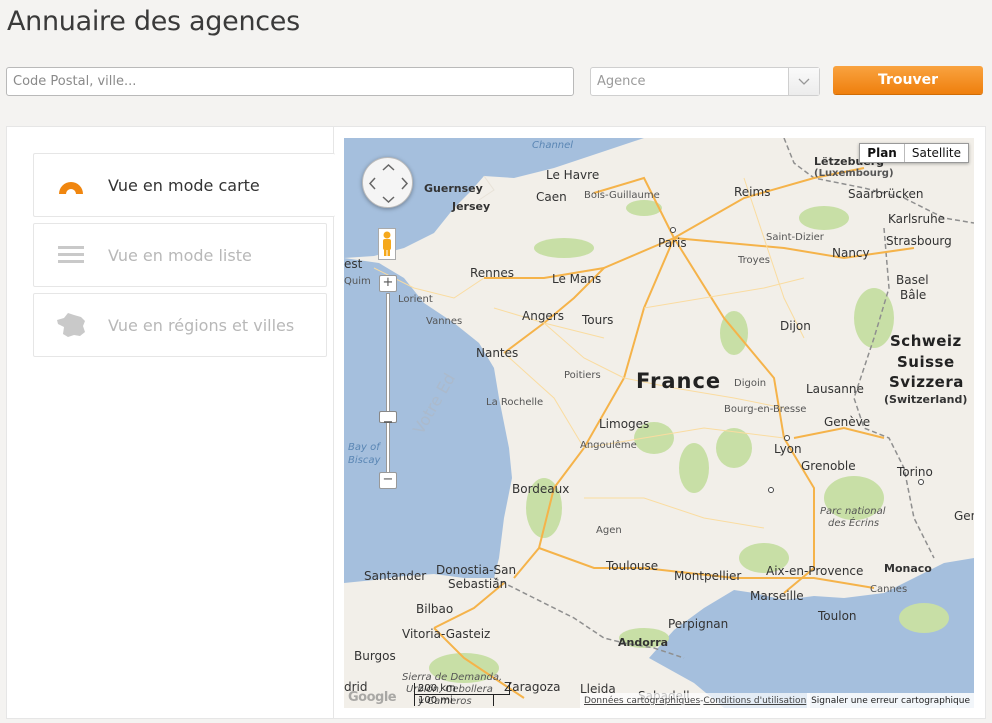  I want to click on label-vitoria: Vitoria-Gasteiz, so click(446, 634).